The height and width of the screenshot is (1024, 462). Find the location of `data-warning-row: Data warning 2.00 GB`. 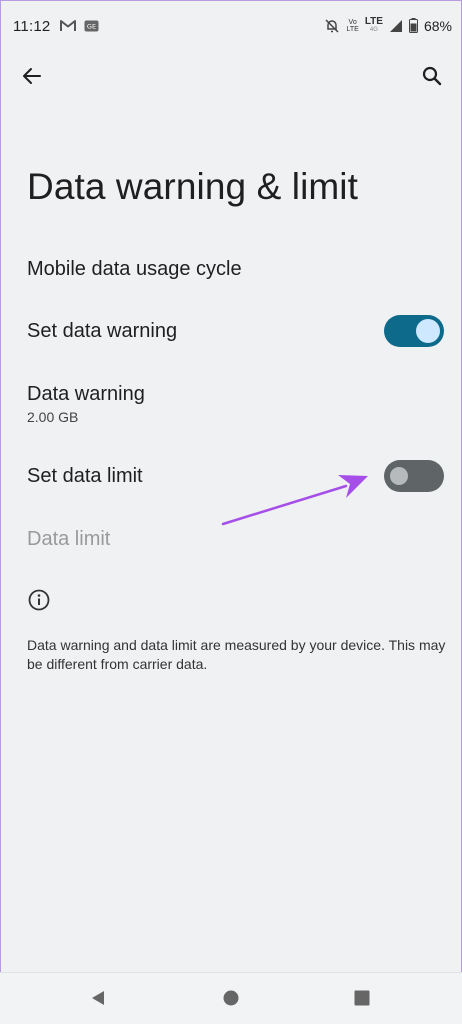

data-warning-row: Data warning 2.00 GB is located at coordinates (231, 400).